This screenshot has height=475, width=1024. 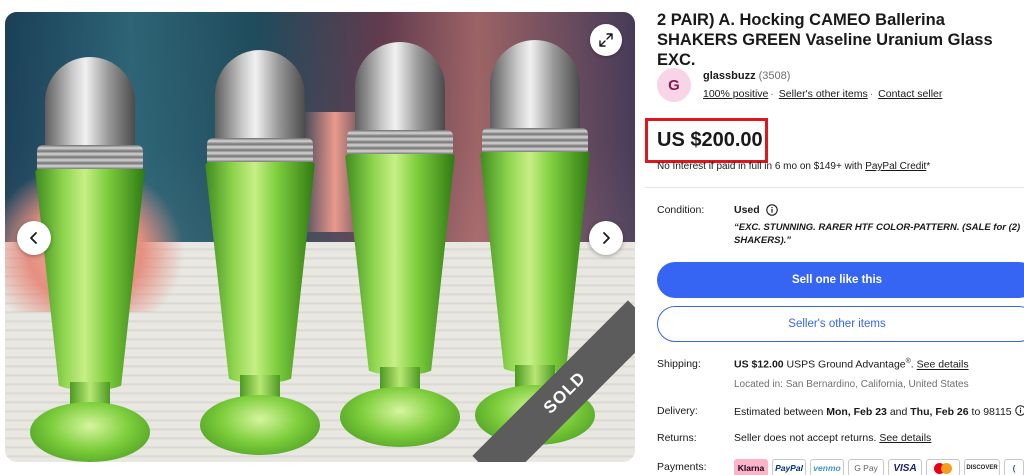 What do you see at coordinates (827, 467) in the screenshot?
I see `venmo-logo: venmo` at bounding box center [827, 467].